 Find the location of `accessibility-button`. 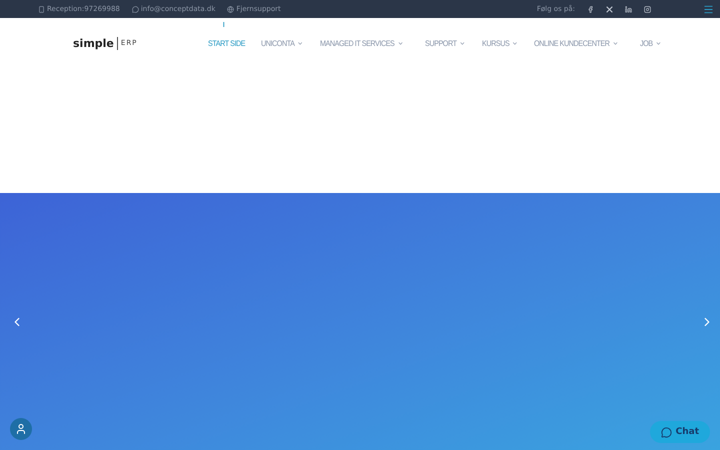

accessibility-button is located at coordinates (21, 429).